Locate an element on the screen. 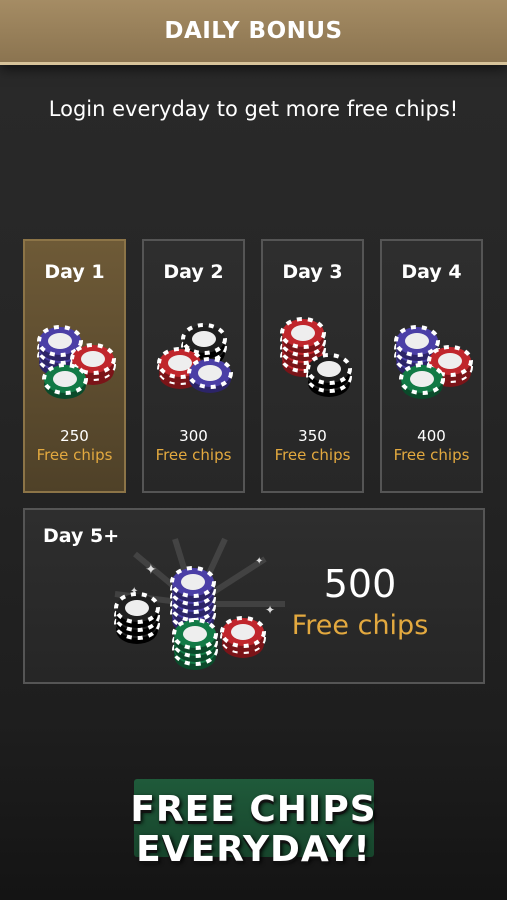 The width and height of the screenshot is (507, 900). day-card-1: Day 1 250 Free chips is located at coordinates (74, 366).